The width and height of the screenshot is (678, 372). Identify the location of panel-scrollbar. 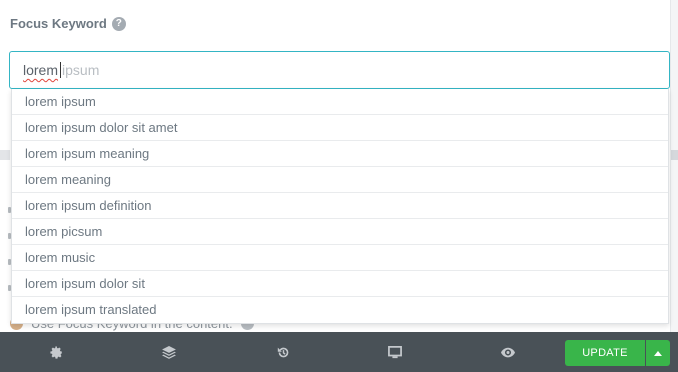
(674, 166).